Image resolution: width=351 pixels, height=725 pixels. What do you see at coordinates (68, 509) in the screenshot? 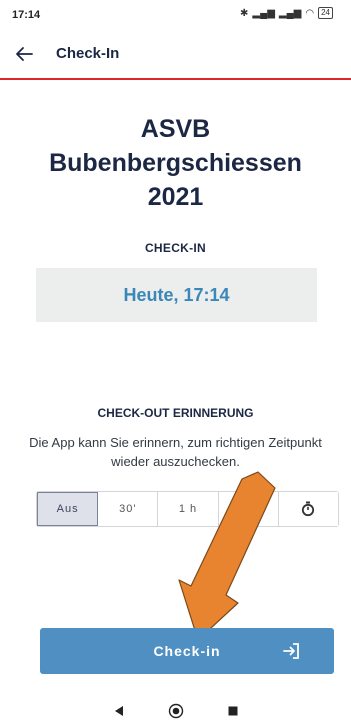
I see `reminder-option-off: Aus` at bounding box center [68, 509].